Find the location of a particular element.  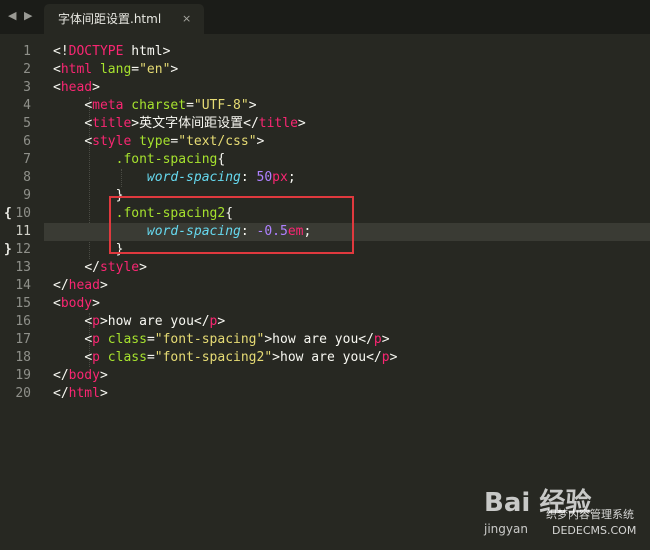

code-line: 19 </body> is located at coordinates (325, 376).